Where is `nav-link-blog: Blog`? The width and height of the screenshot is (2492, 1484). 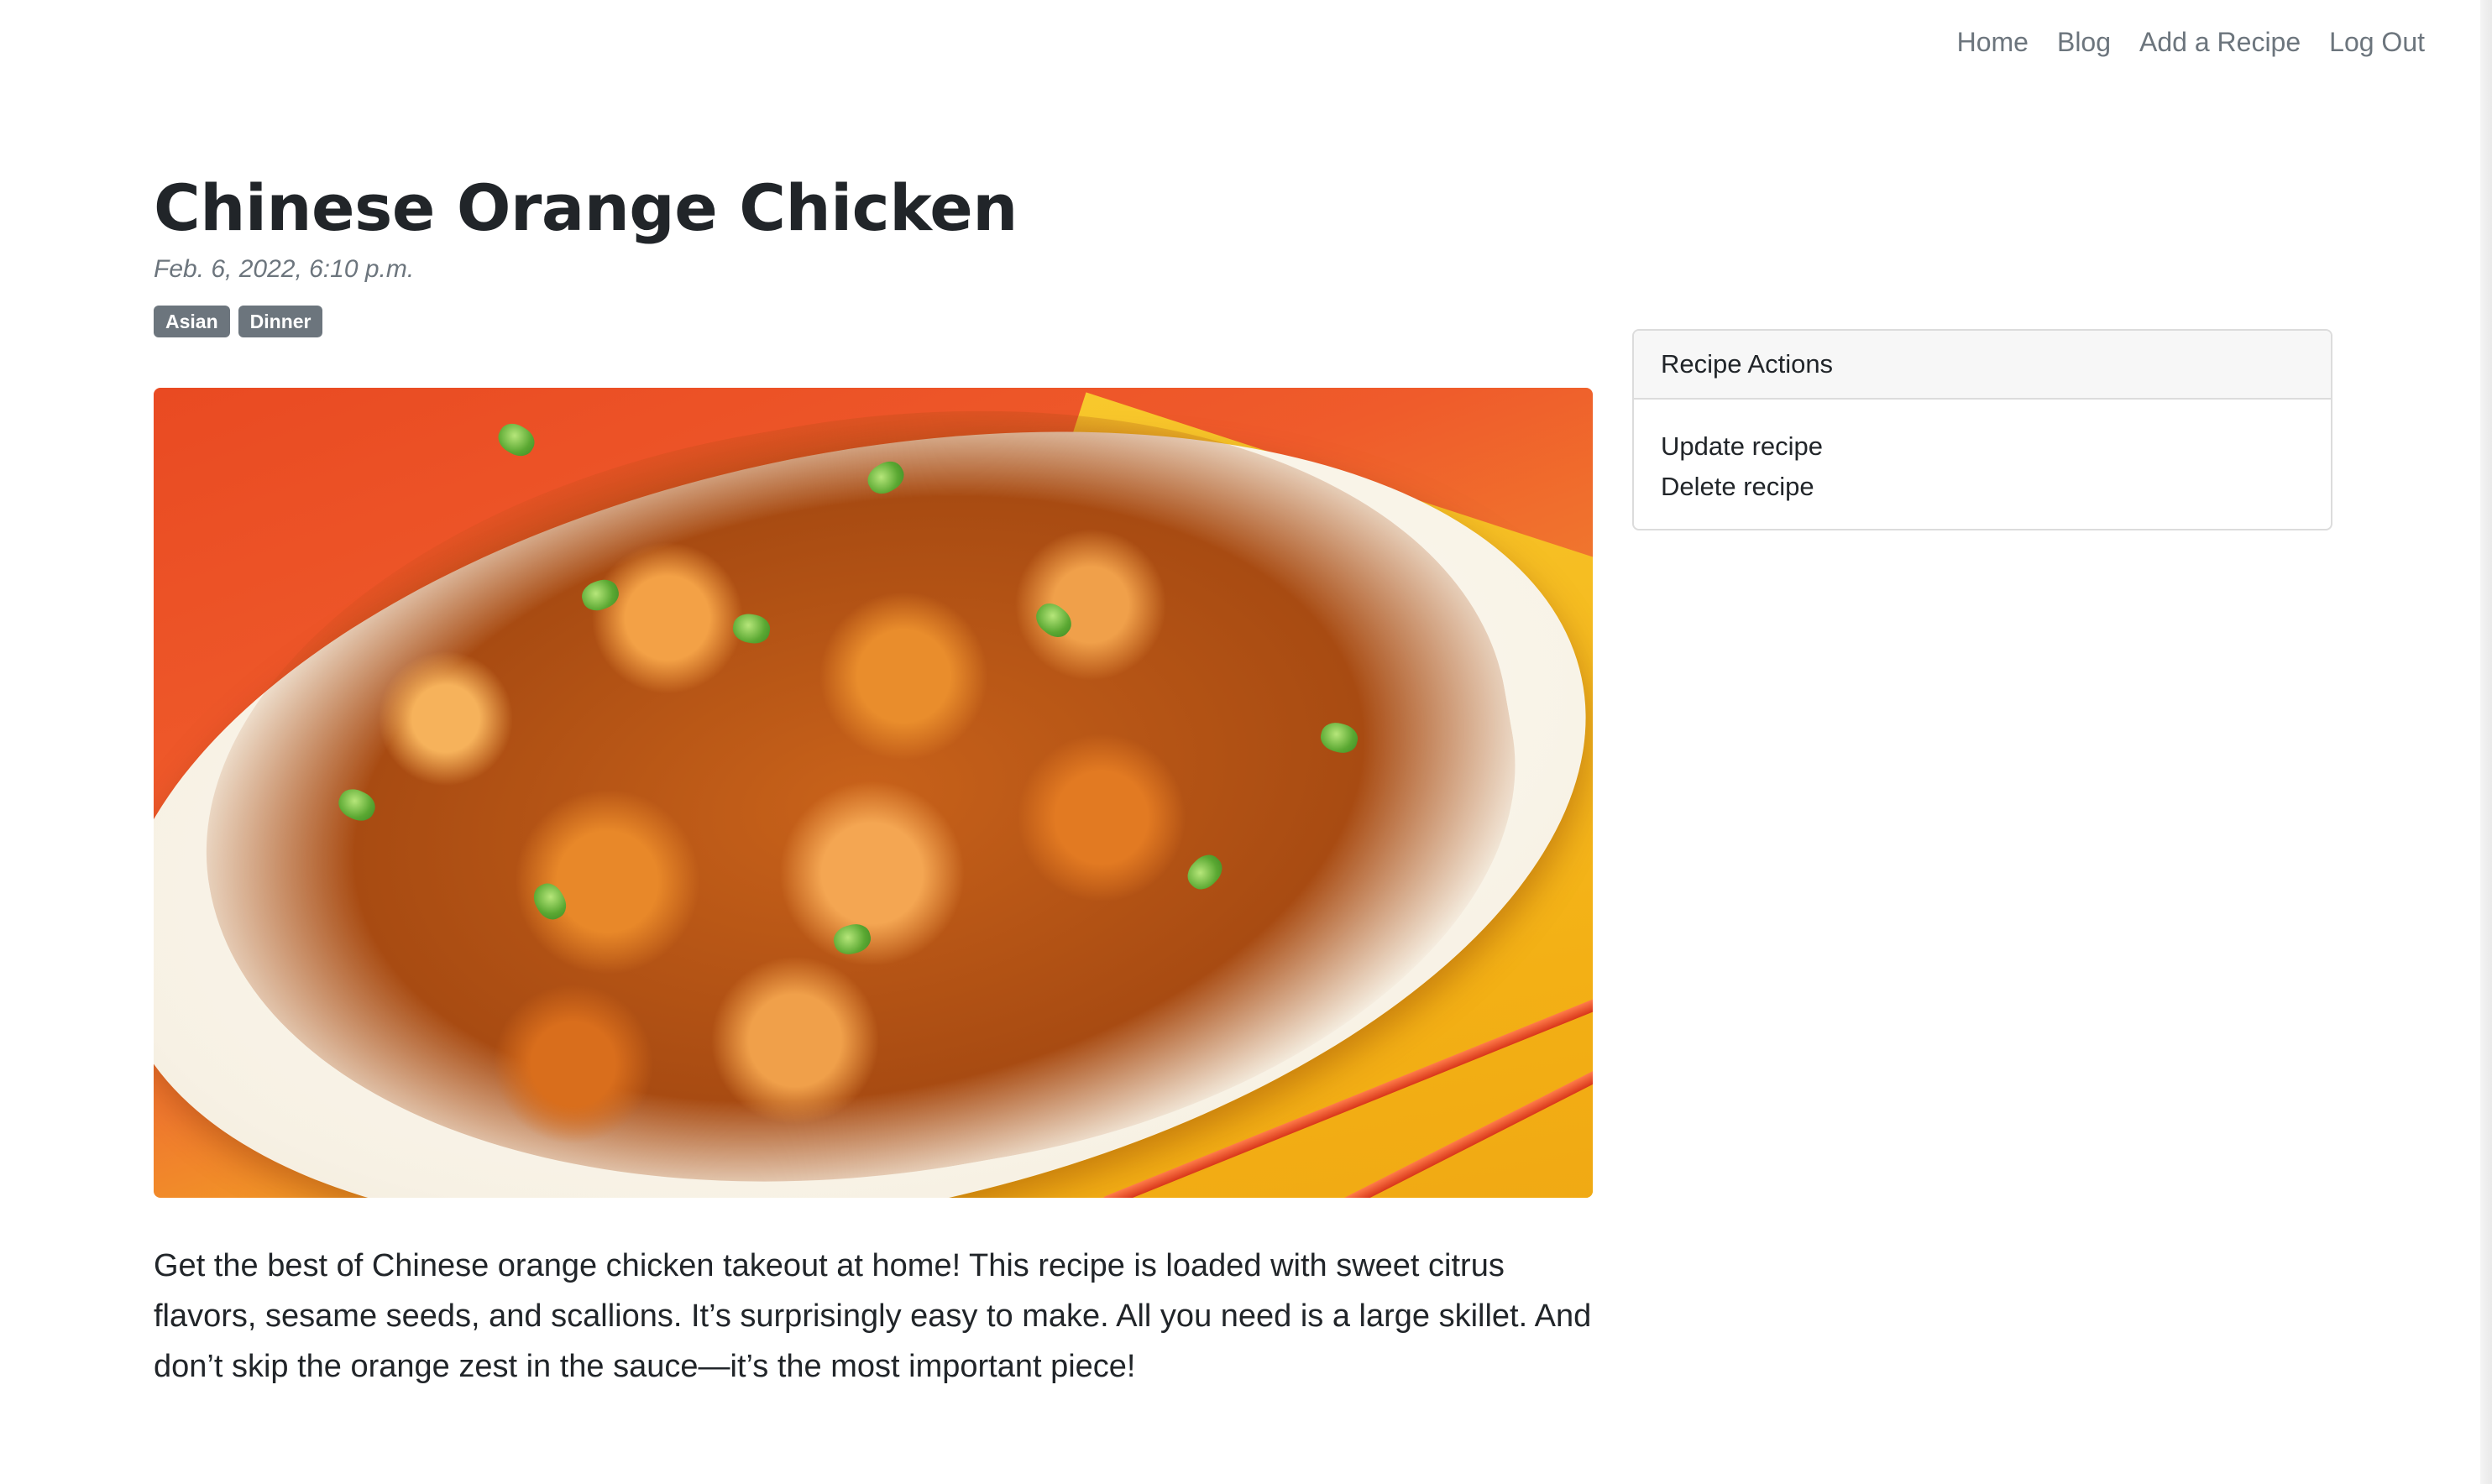
nav-link-blog: Blog is located at coordinates (2084, 42).